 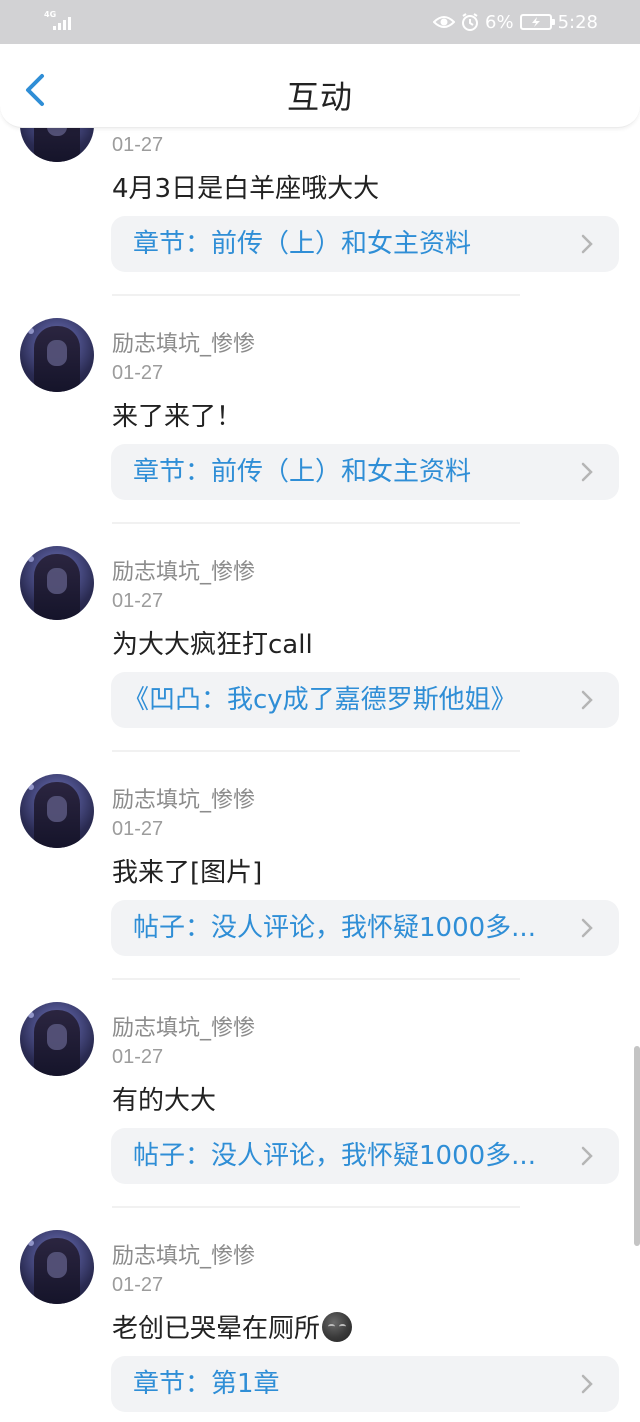 What do you see at coordinates (499, 22) in the screenshot?
I see `battery-percent: 6%` at bounding box center [499, 22].